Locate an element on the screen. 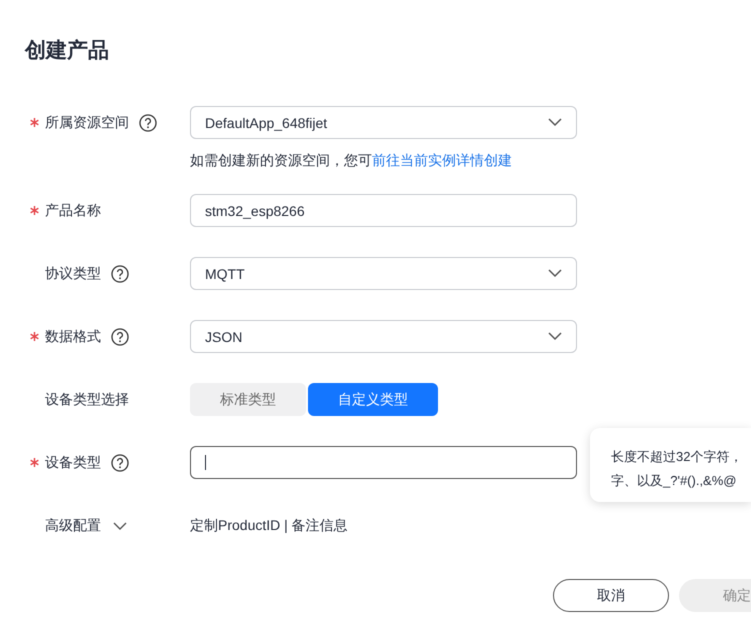 The image size is (751, 619). tooltip-text: 字、以及_?'#().,&%@ is located at coordinates (674, 481).